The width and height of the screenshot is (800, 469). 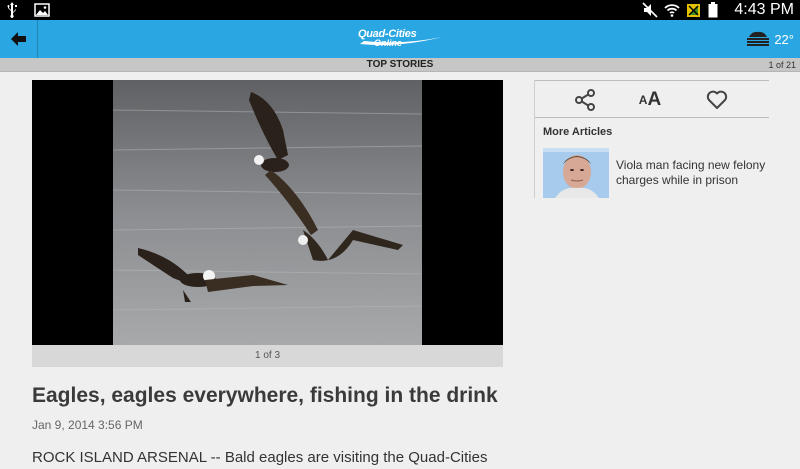 I want to click on section-bar: TOP STORIES 1 of 21, so click(x=400, y=65).